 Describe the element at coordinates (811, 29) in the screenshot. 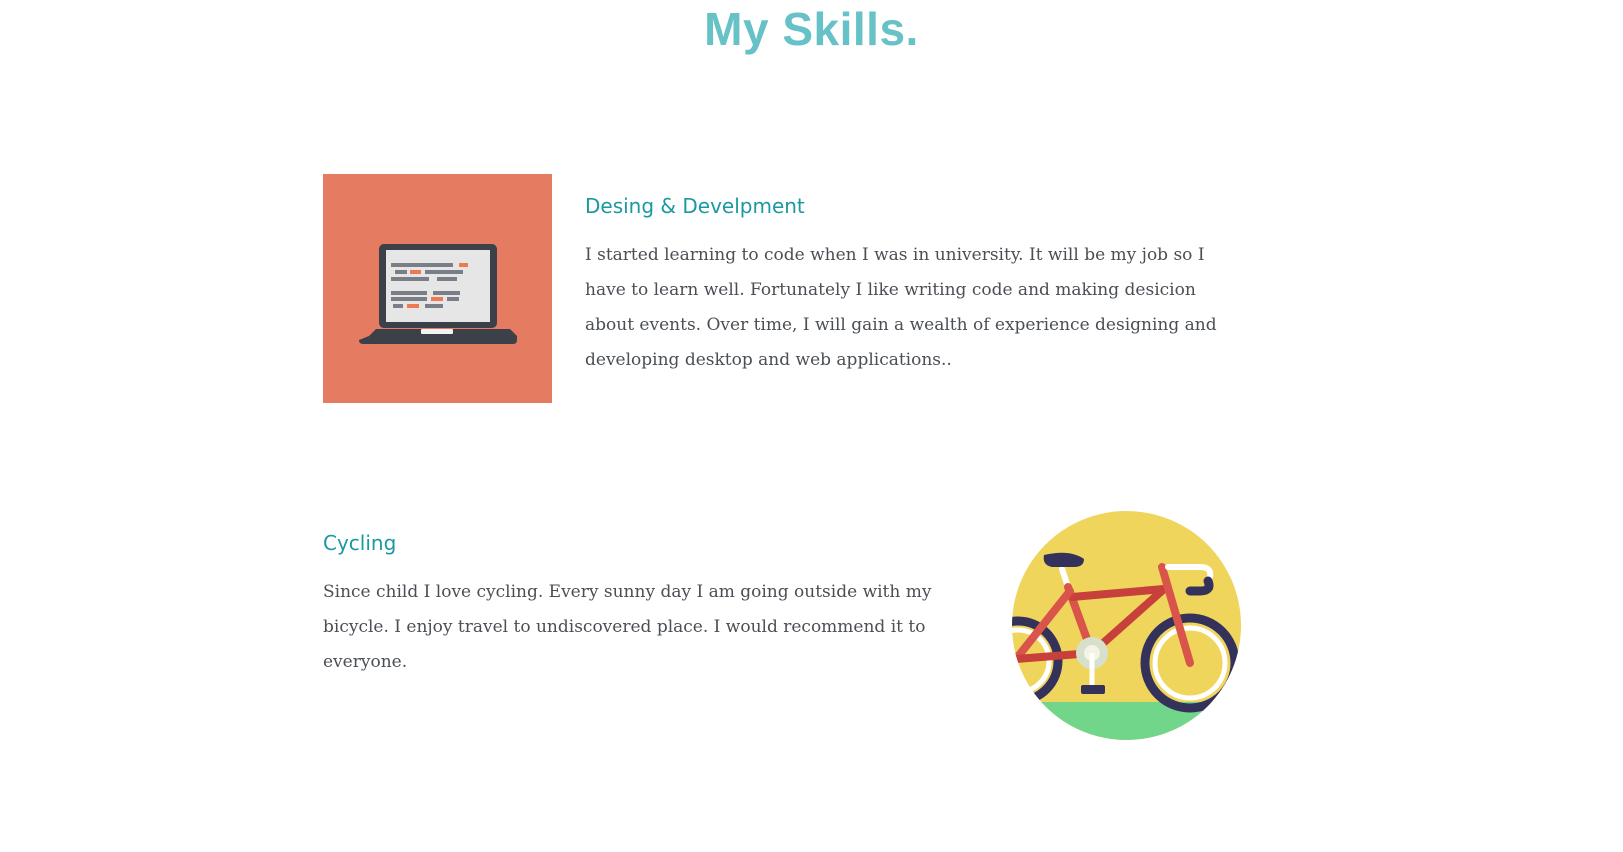

I see `page-title: My Skills.` at that location.